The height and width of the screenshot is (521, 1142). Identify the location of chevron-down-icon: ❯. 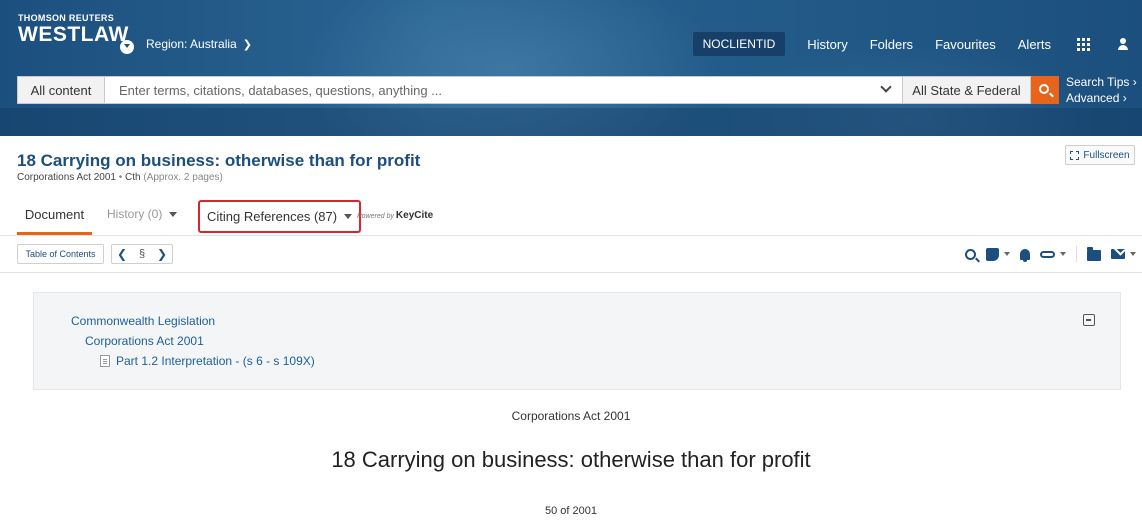
(247, 45).